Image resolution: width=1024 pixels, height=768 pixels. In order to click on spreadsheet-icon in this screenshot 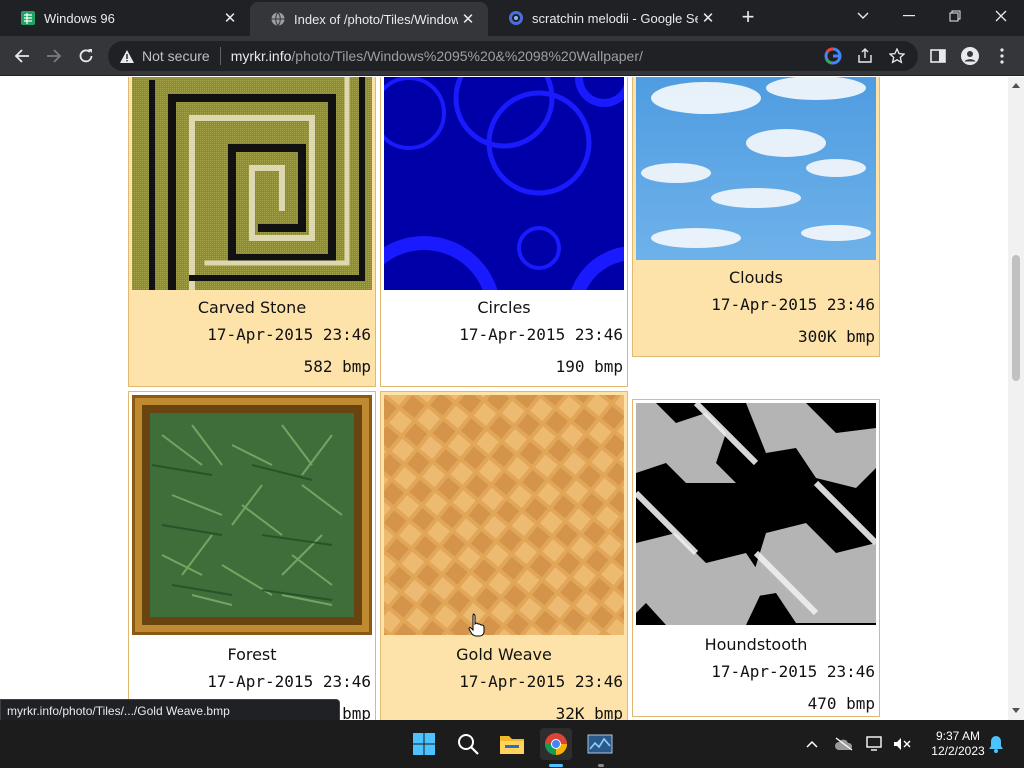, I will do `click(28, 18)`.